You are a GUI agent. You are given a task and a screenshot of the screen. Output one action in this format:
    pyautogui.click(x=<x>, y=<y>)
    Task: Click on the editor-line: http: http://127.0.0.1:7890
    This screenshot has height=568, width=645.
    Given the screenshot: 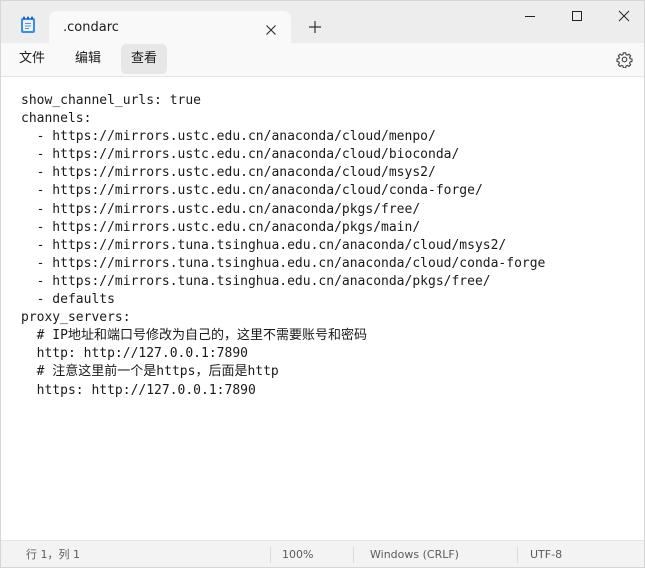 What is the action you would take?
    pyautogui.click(x=134, y=354)
    